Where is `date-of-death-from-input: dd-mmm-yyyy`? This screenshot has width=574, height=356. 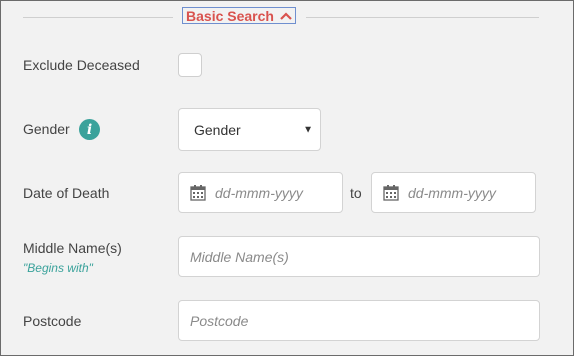
date-of-death-from-input: dd-mmm-yyyy is located at coordinates (260, 192).